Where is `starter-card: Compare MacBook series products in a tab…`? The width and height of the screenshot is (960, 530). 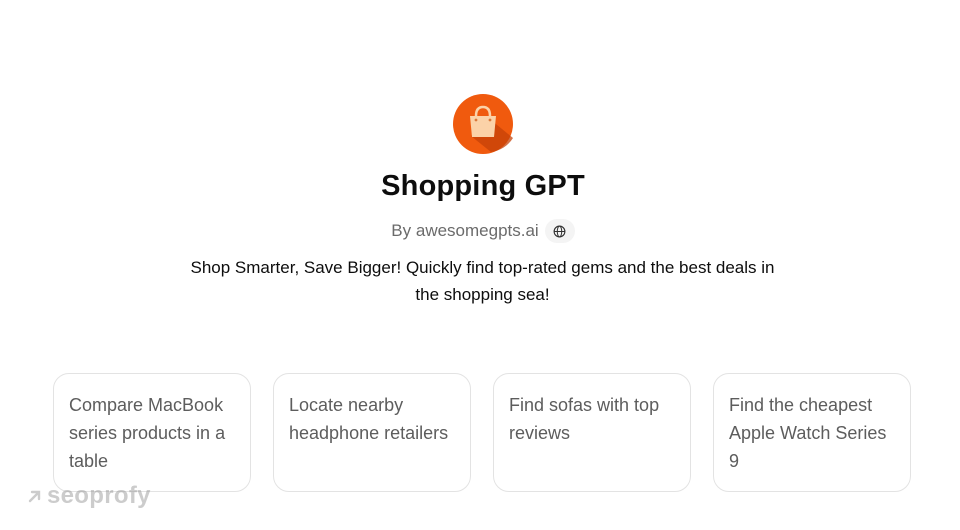
starter-card: Compare MacBook series products in a tab… is located at coordinates (152, 432).